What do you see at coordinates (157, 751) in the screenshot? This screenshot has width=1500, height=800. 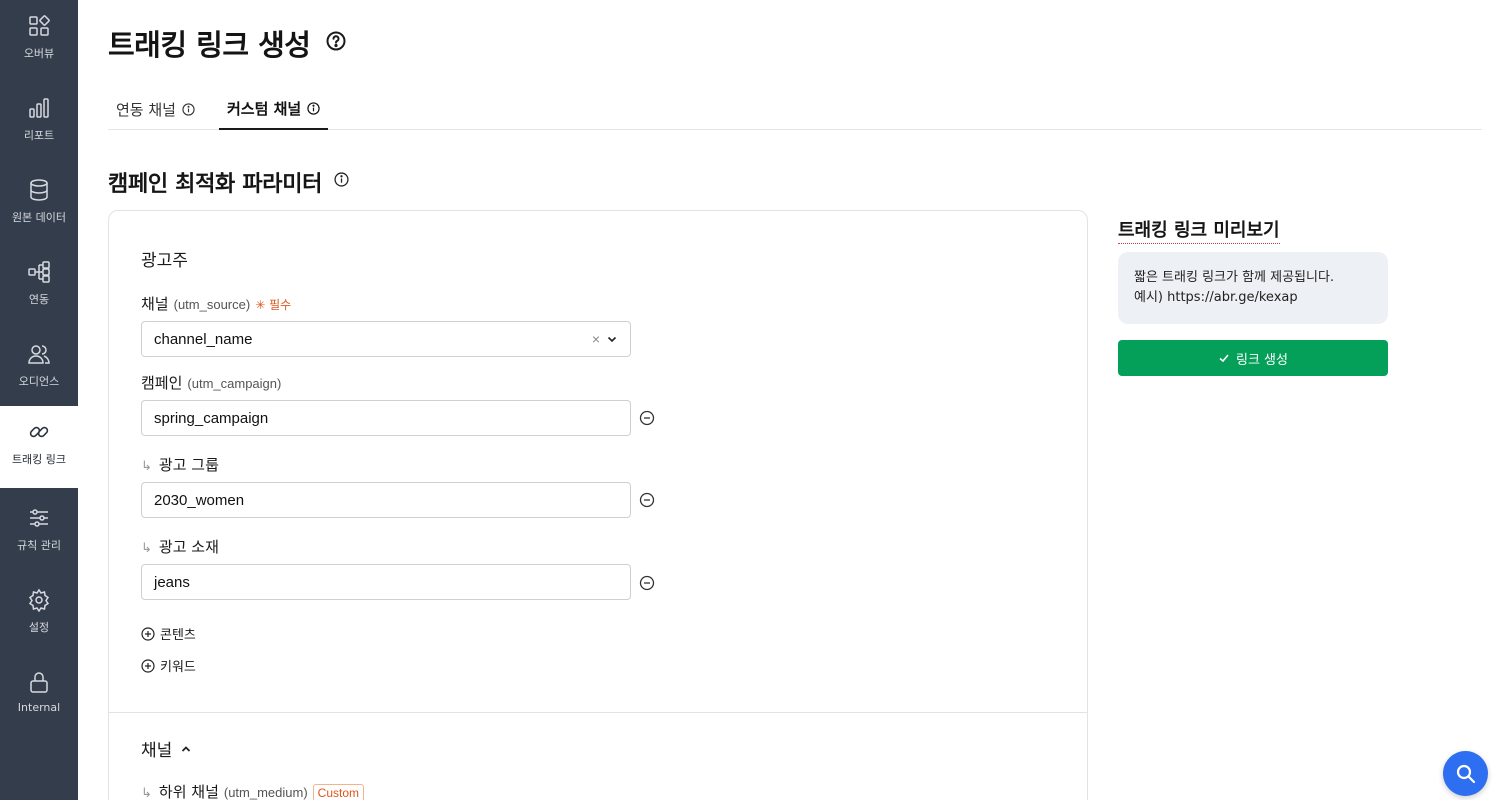 I see `channel-group-title: 채널` at bounding box center [157, 751].